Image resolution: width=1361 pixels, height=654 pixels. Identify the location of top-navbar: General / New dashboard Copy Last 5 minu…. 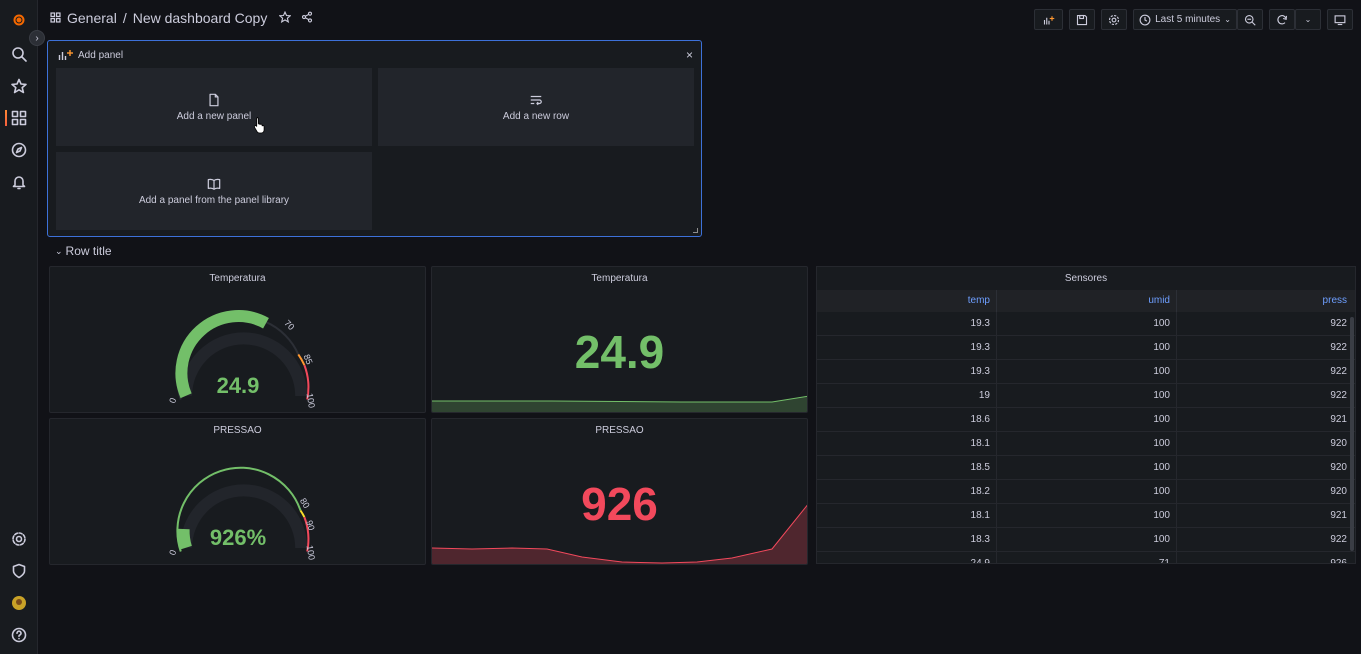
(699, 19).